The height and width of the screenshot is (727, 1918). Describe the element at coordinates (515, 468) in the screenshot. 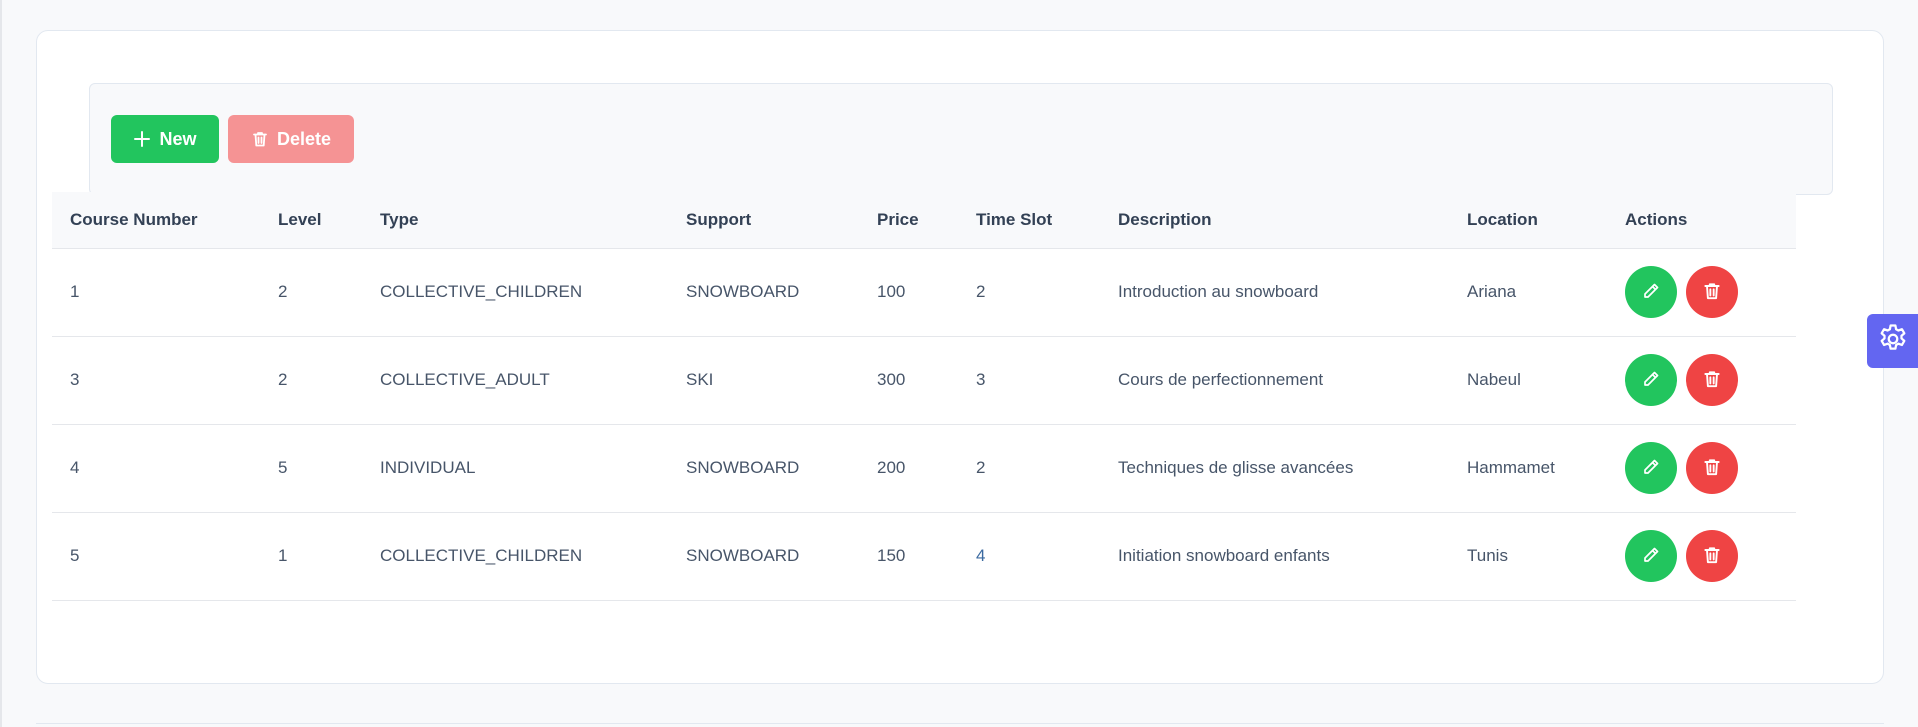

I see `cell-type: INDIVIDUAL` at that location.